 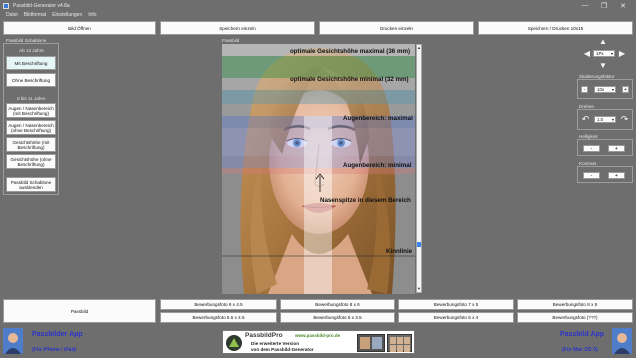 I want to click on photo-vertical-scrollbar: ▲ ▼, so click(x=419, y=168).